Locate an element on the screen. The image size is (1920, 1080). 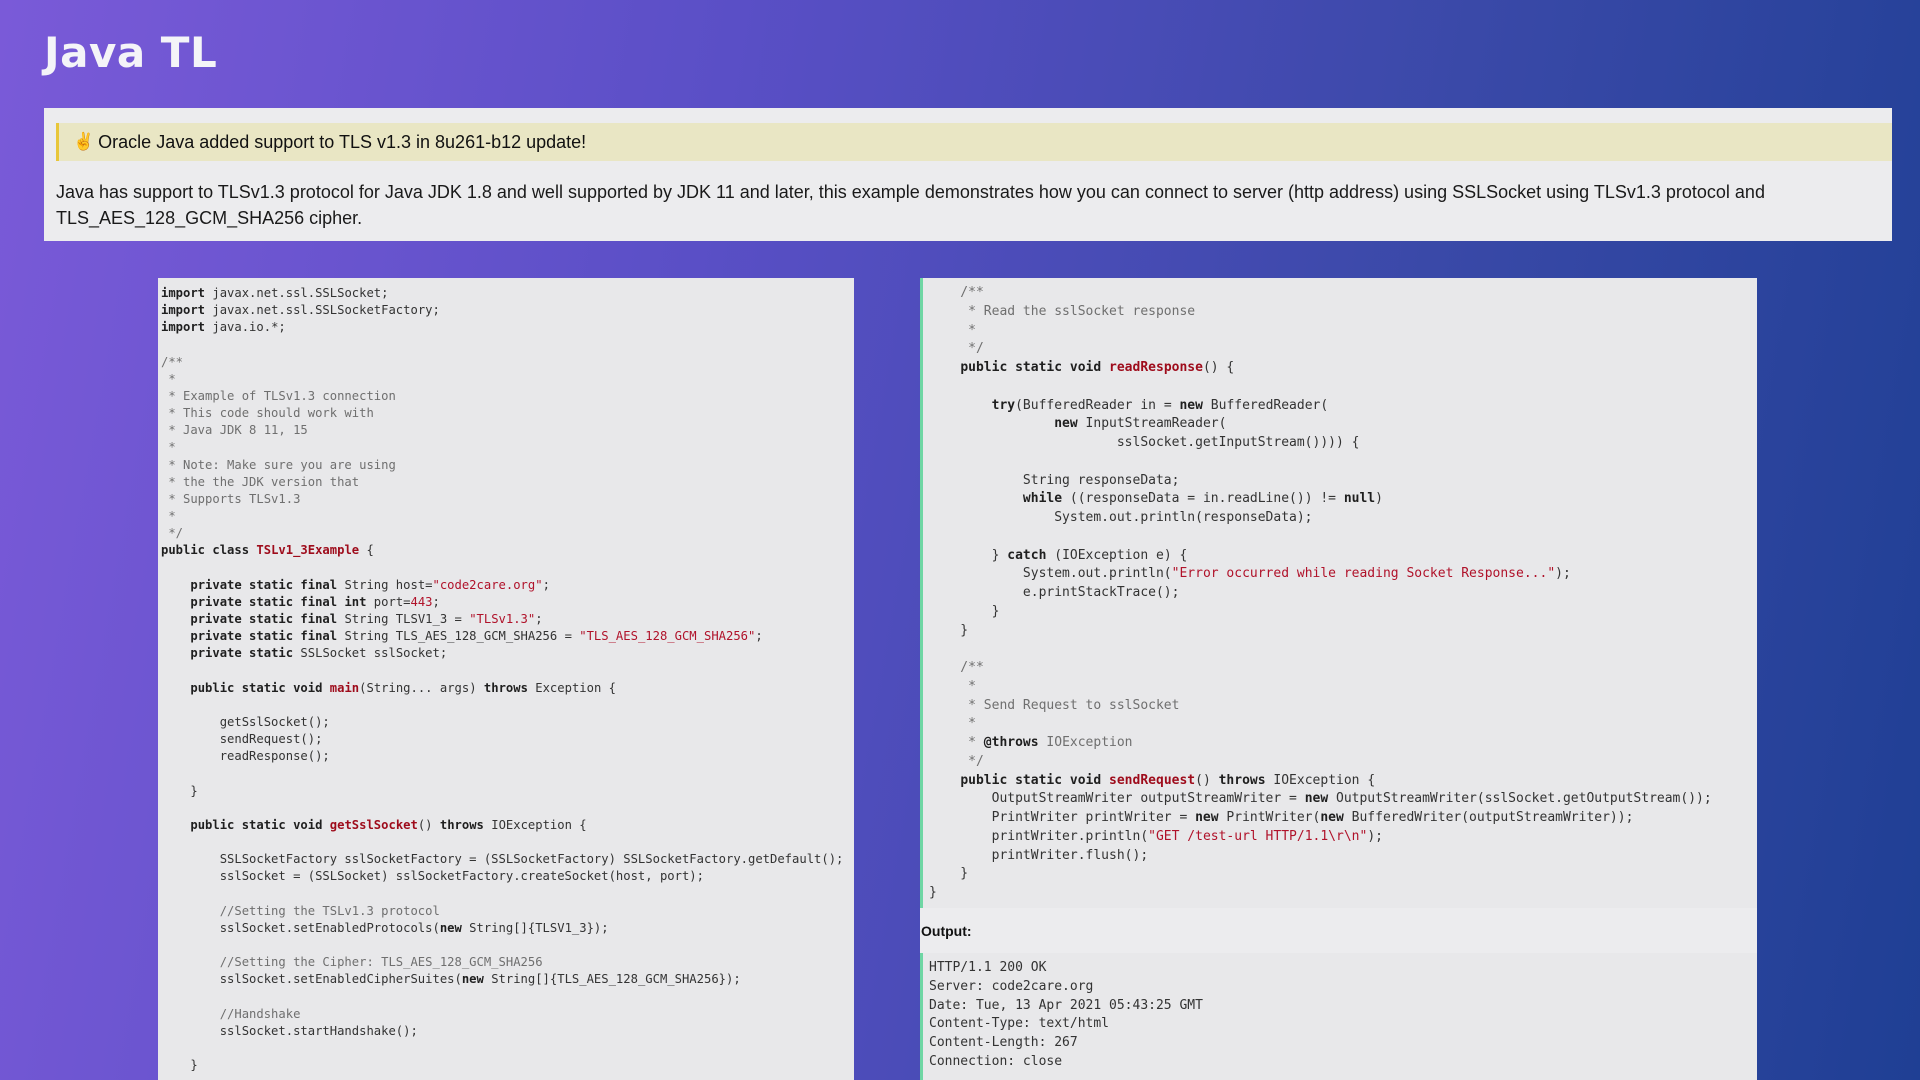
code-line: e.printStackTrace(); is located at coordinates (1054, 592).